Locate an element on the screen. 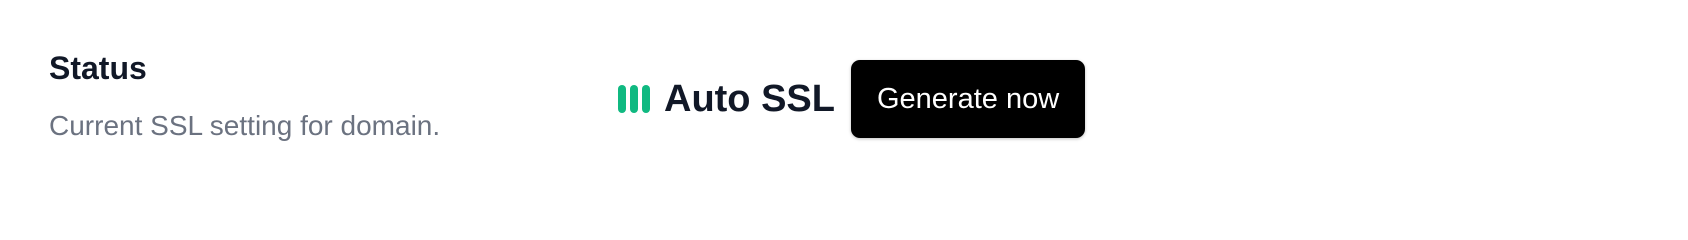 Image resolution: width=1688 pixels, height=240 pixels. signal-bars-icon is located at coordinates (634, 99).